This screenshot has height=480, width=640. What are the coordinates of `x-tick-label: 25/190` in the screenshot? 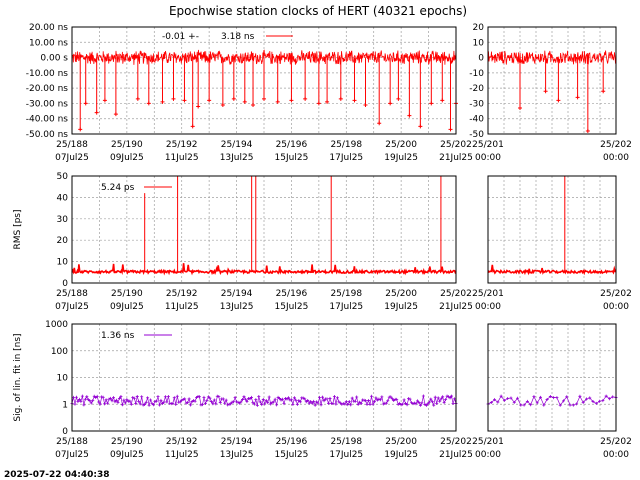 It's located at (127, 145).